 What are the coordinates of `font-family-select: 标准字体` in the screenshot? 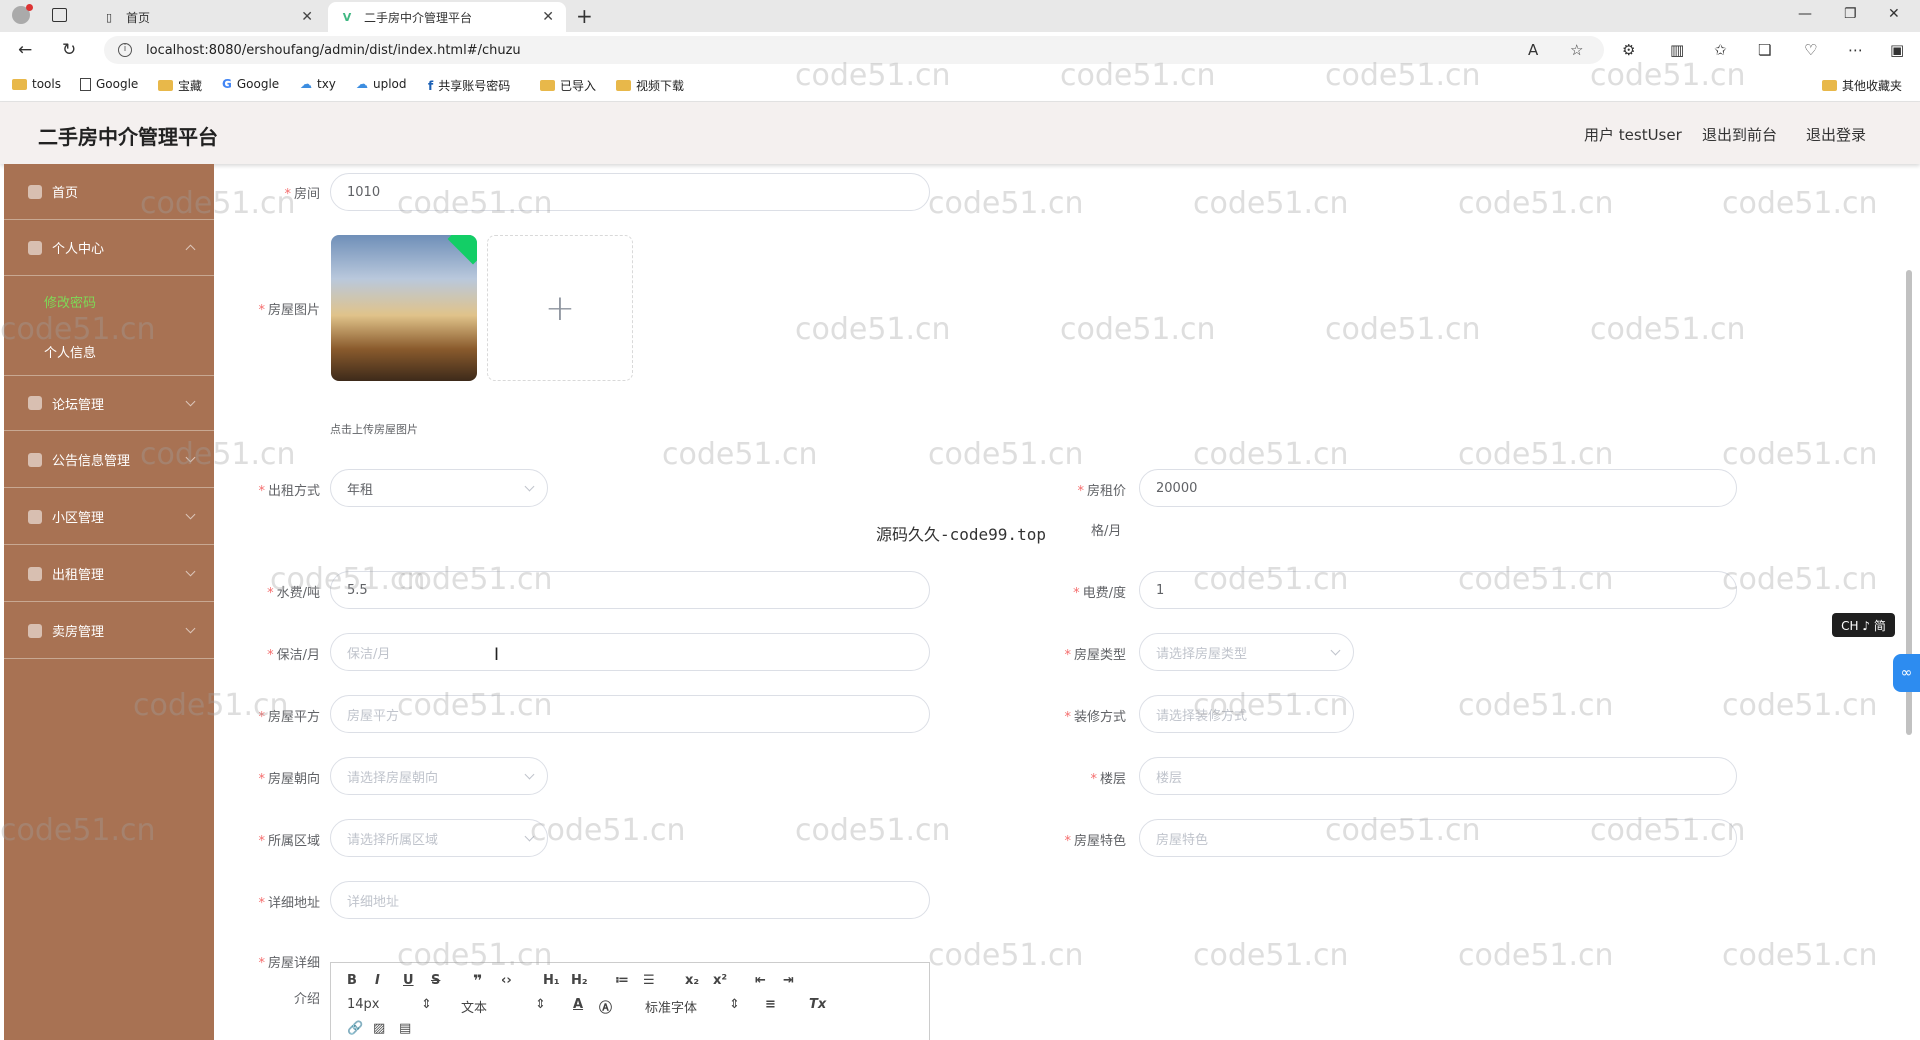 It's located at (671, 1006).